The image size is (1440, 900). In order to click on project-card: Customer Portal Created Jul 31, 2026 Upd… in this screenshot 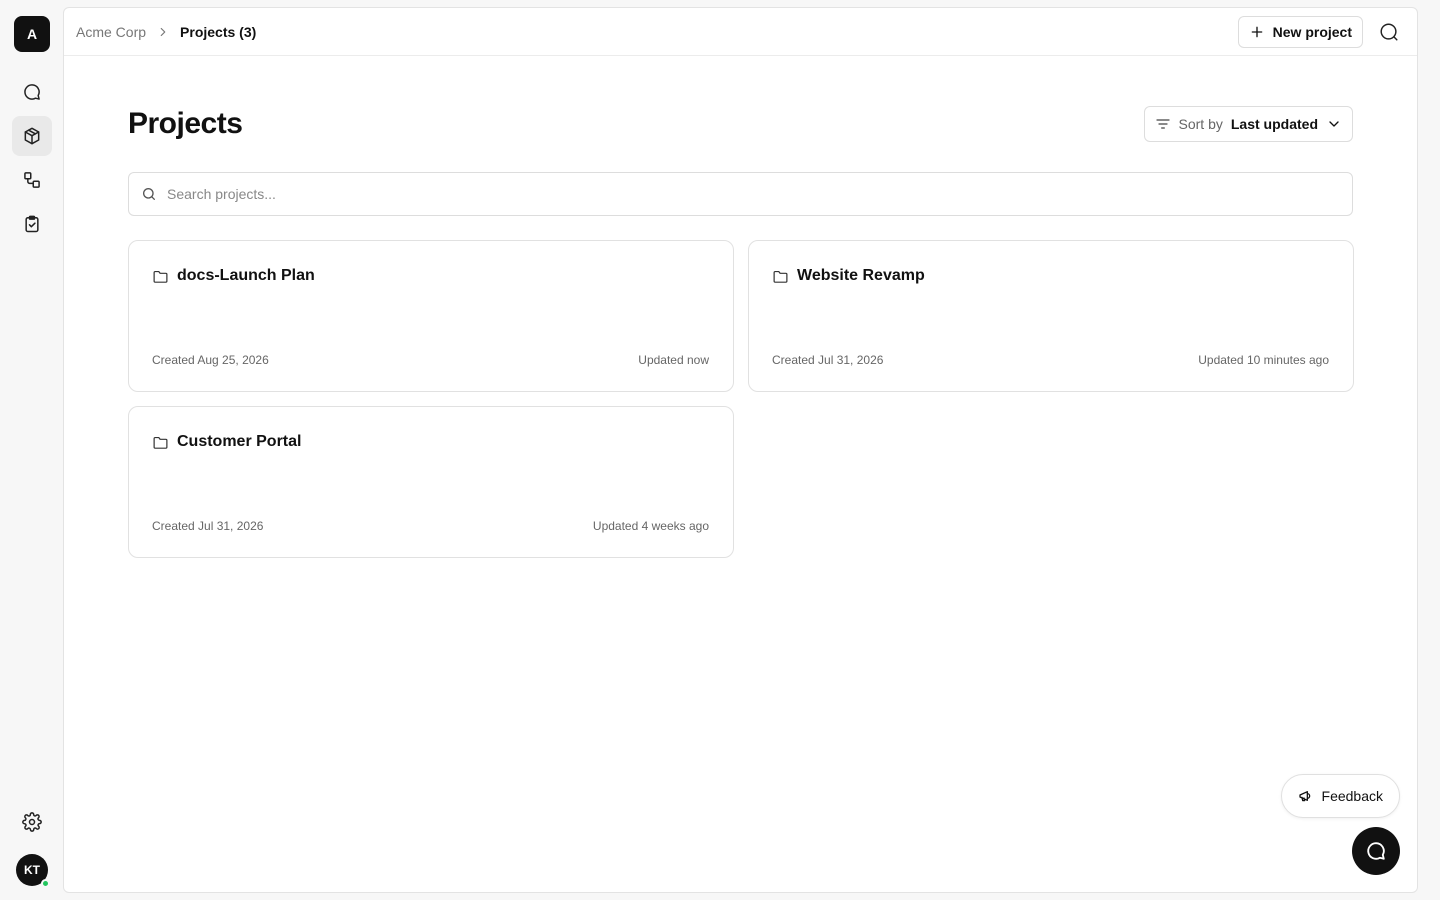, I will do `click(431, 482)`.